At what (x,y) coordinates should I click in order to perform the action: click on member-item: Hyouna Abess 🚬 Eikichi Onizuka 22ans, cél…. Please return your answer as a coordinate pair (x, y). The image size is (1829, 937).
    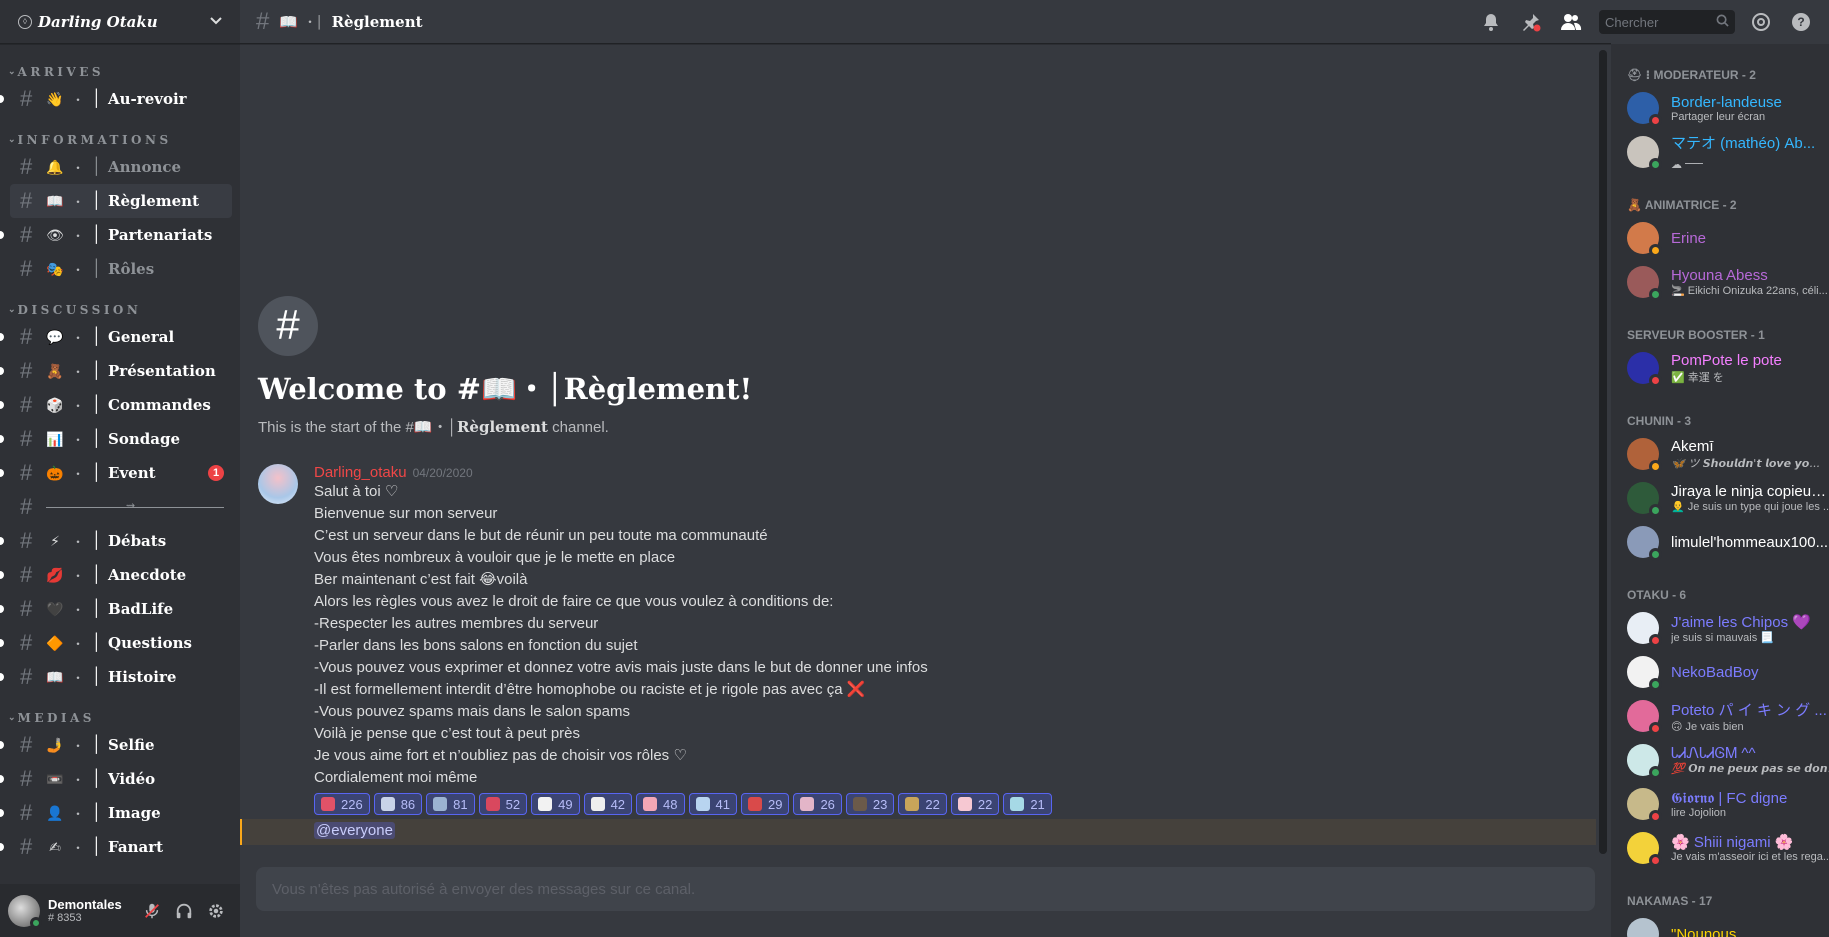
    Looking at the image, I should click on (1728, 282).